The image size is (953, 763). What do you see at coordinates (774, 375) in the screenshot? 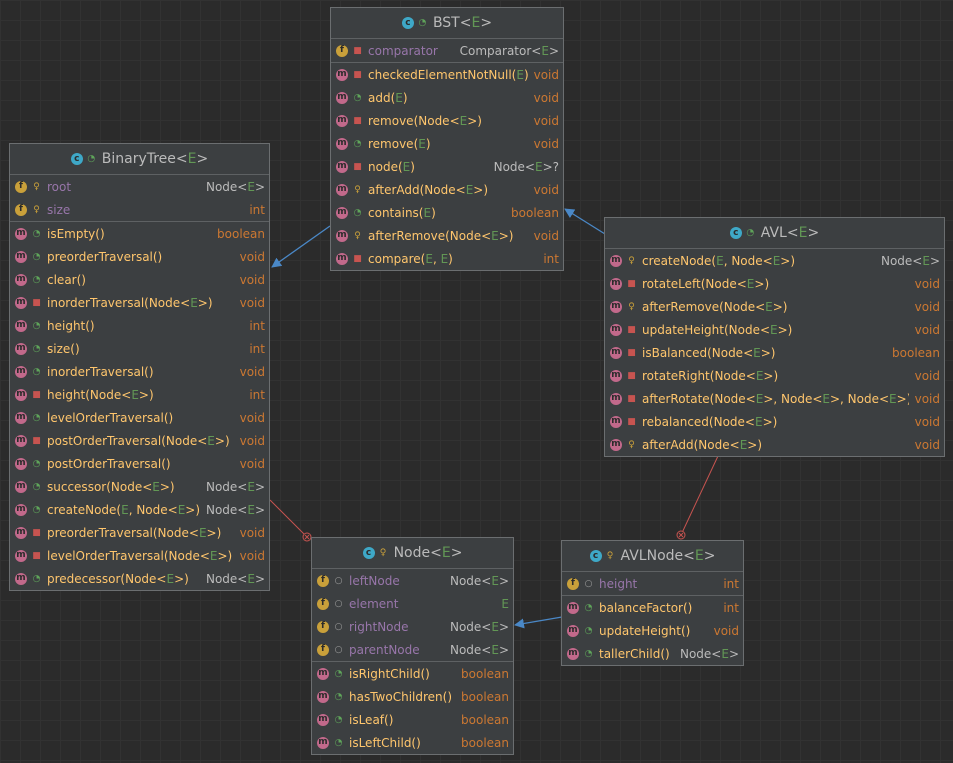
I see `method-row: m ■ rotateRight(Node<E>) void` at bounding box center [774, 375].